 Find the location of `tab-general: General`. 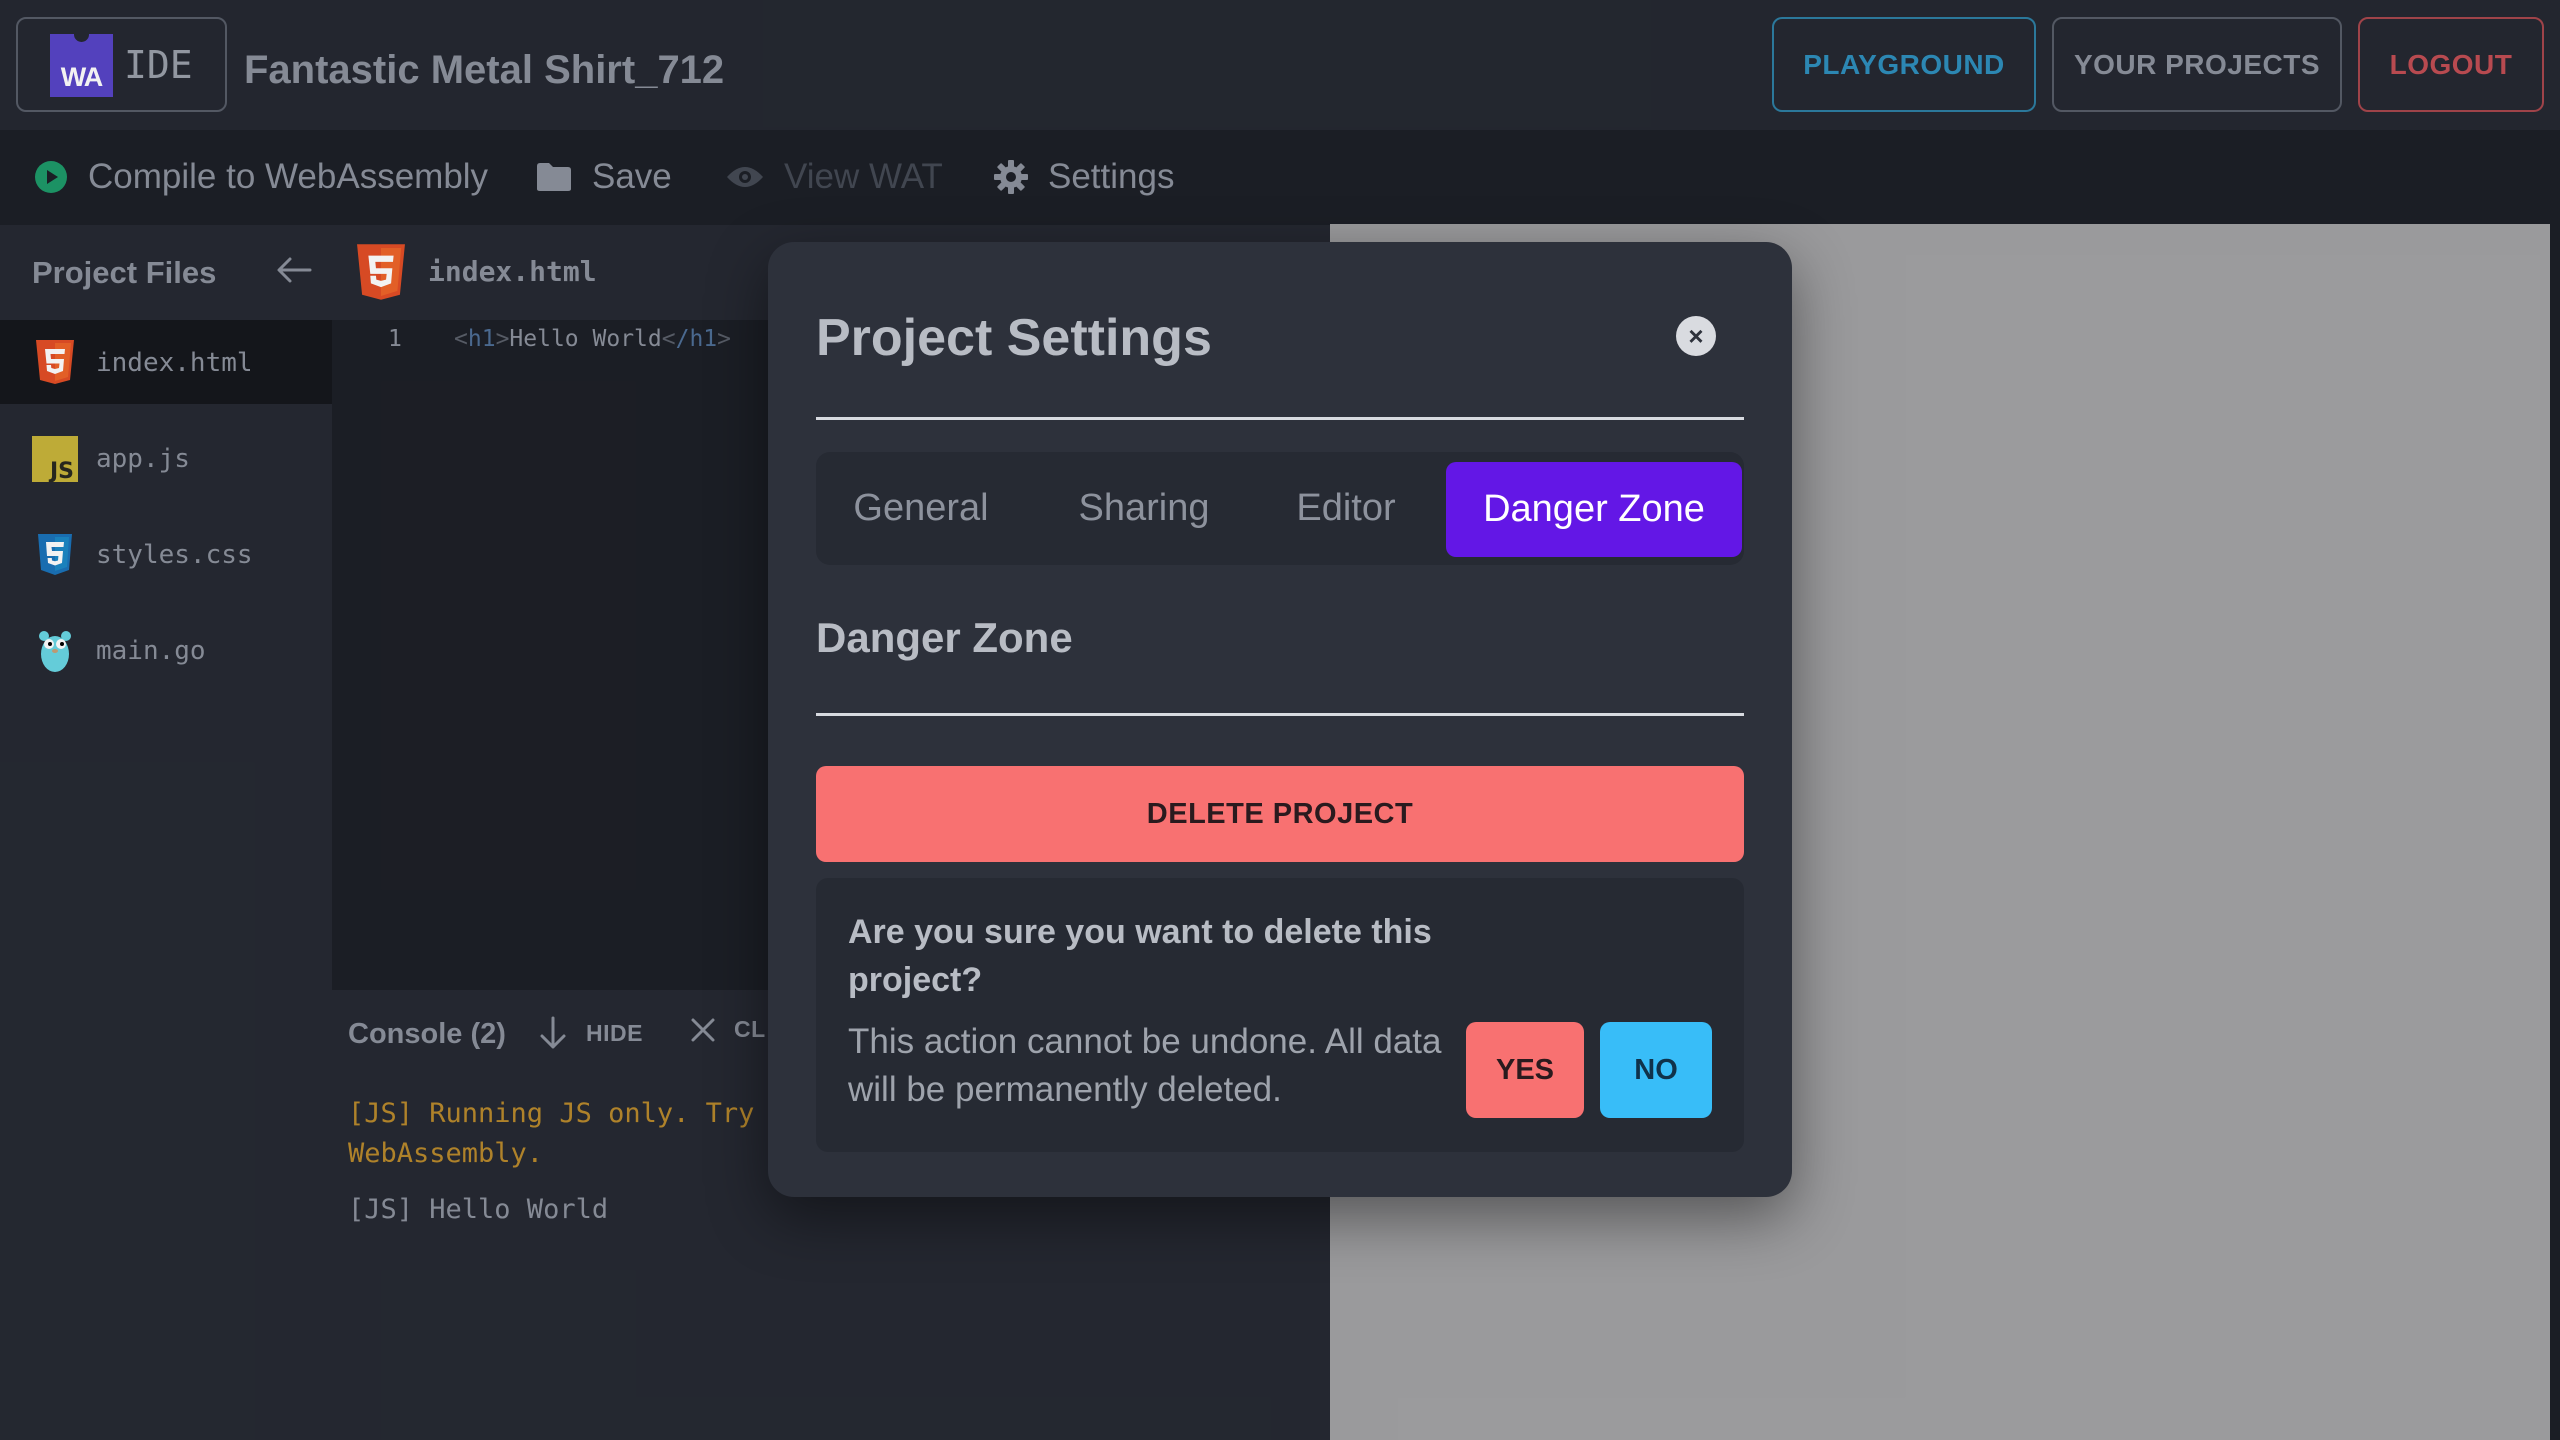

tab-general: General is located at coordinates (921, 508).